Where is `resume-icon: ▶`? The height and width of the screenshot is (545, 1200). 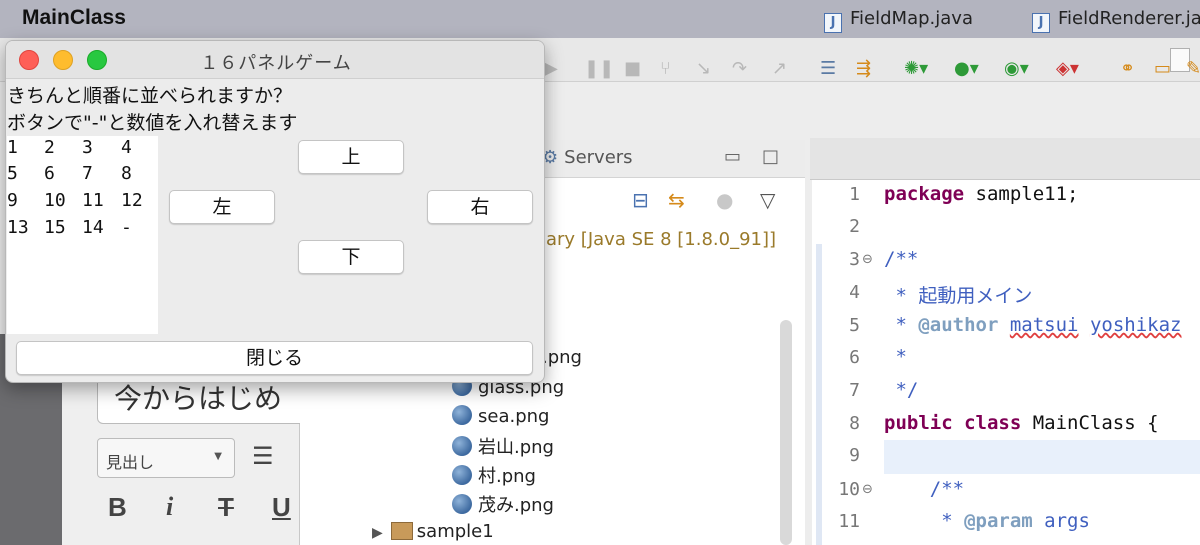 resume-icon: ▶ is located at coordinates (551, 70).